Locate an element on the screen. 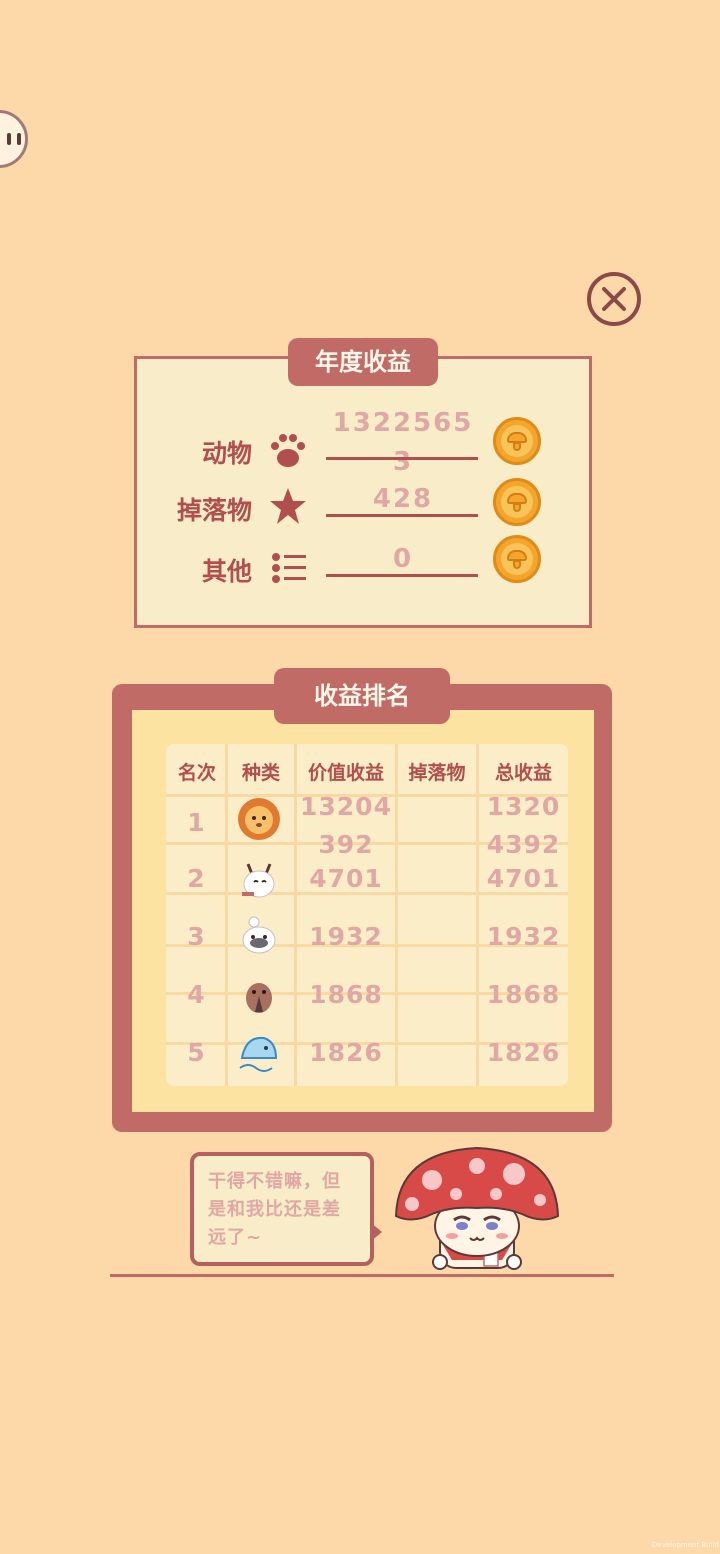 This screenshot has height=1554, width=720. column-header-drops: 掉落物 is located at coordinates (437, 773).